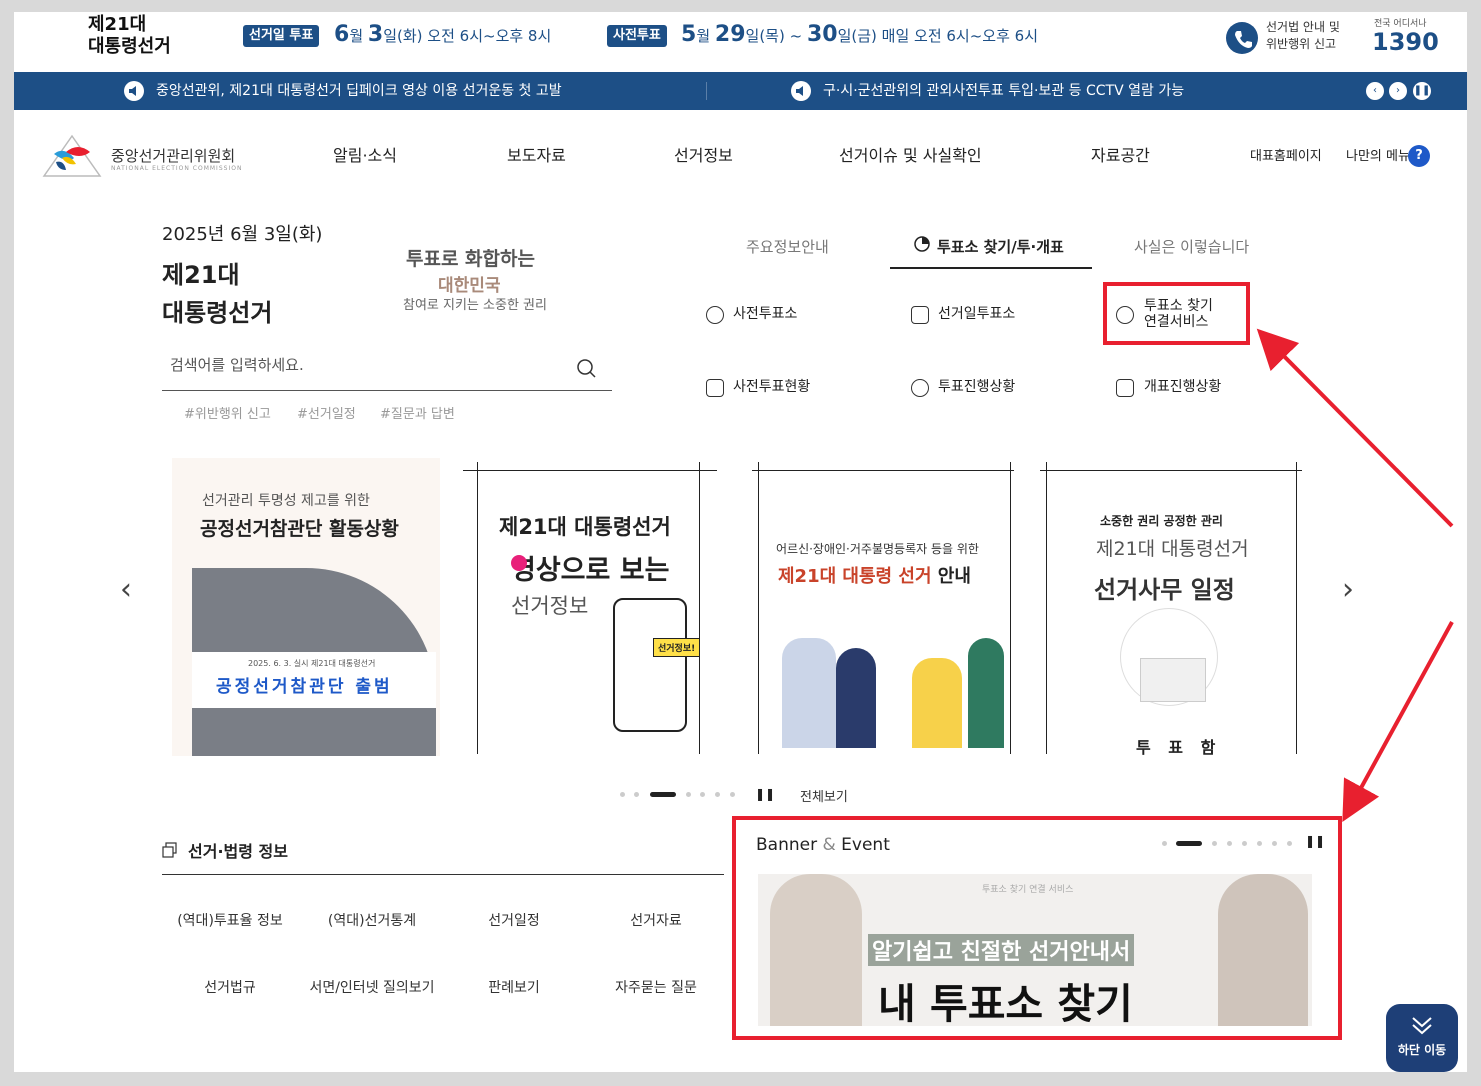  What do you see at coordinates (1398, 722) in the screenshot?
I see `arrow-to-banner` at bounding box center [1398, 722].